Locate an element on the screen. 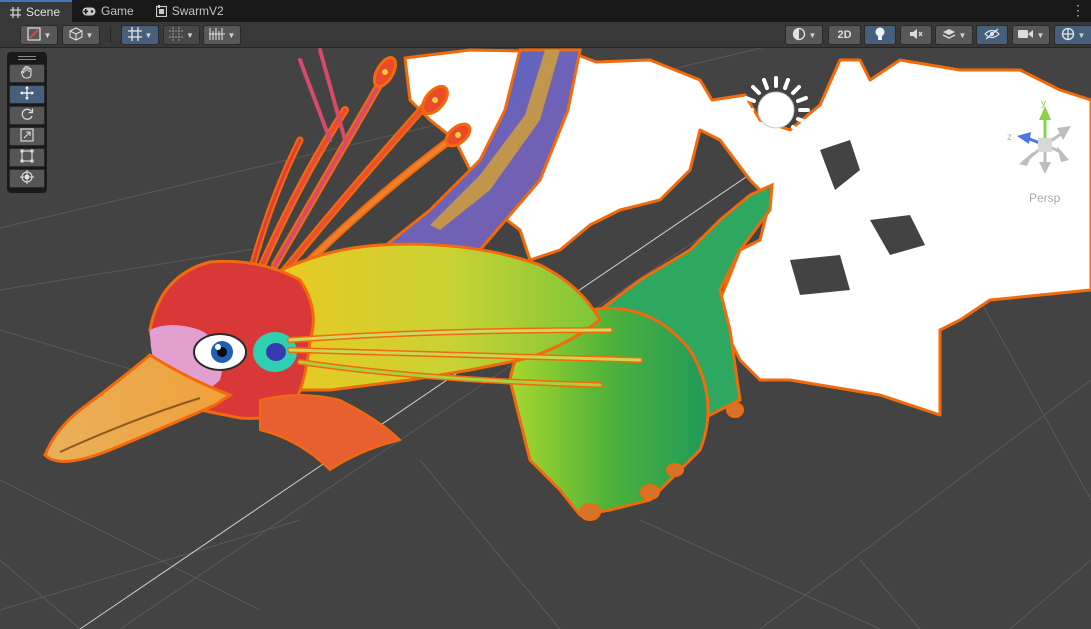 This screenshot has height=629, width=1091. camera-icon is located at coordinates (1025, 35).